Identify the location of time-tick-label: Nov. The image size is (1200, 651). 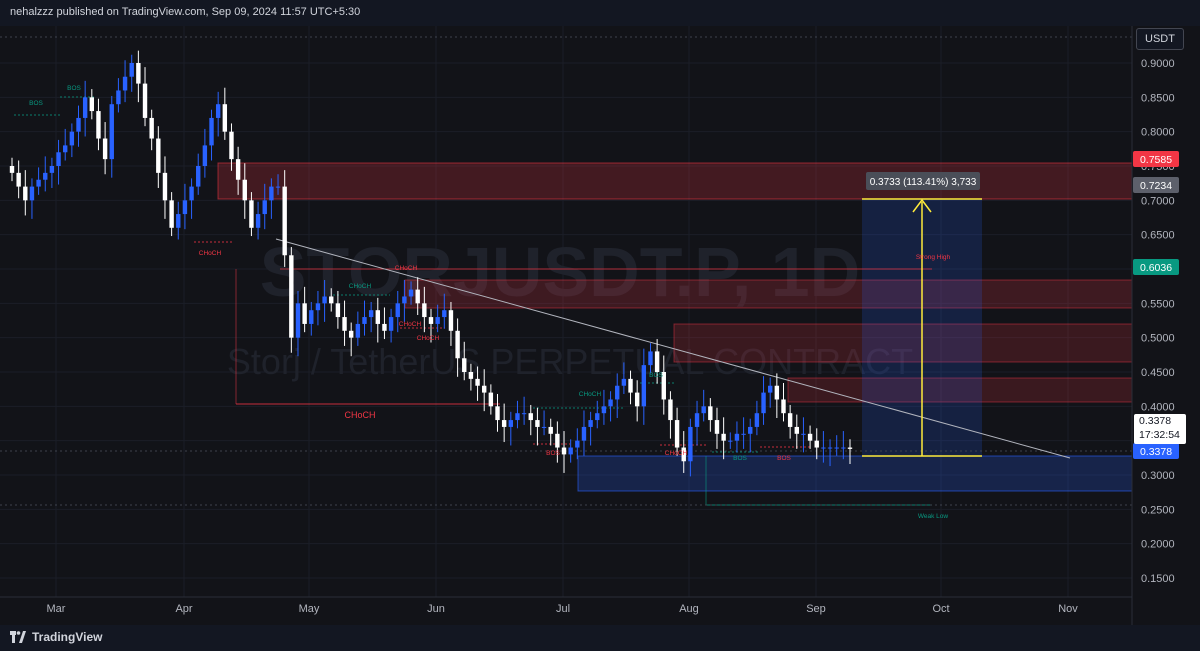
(1068, 609).